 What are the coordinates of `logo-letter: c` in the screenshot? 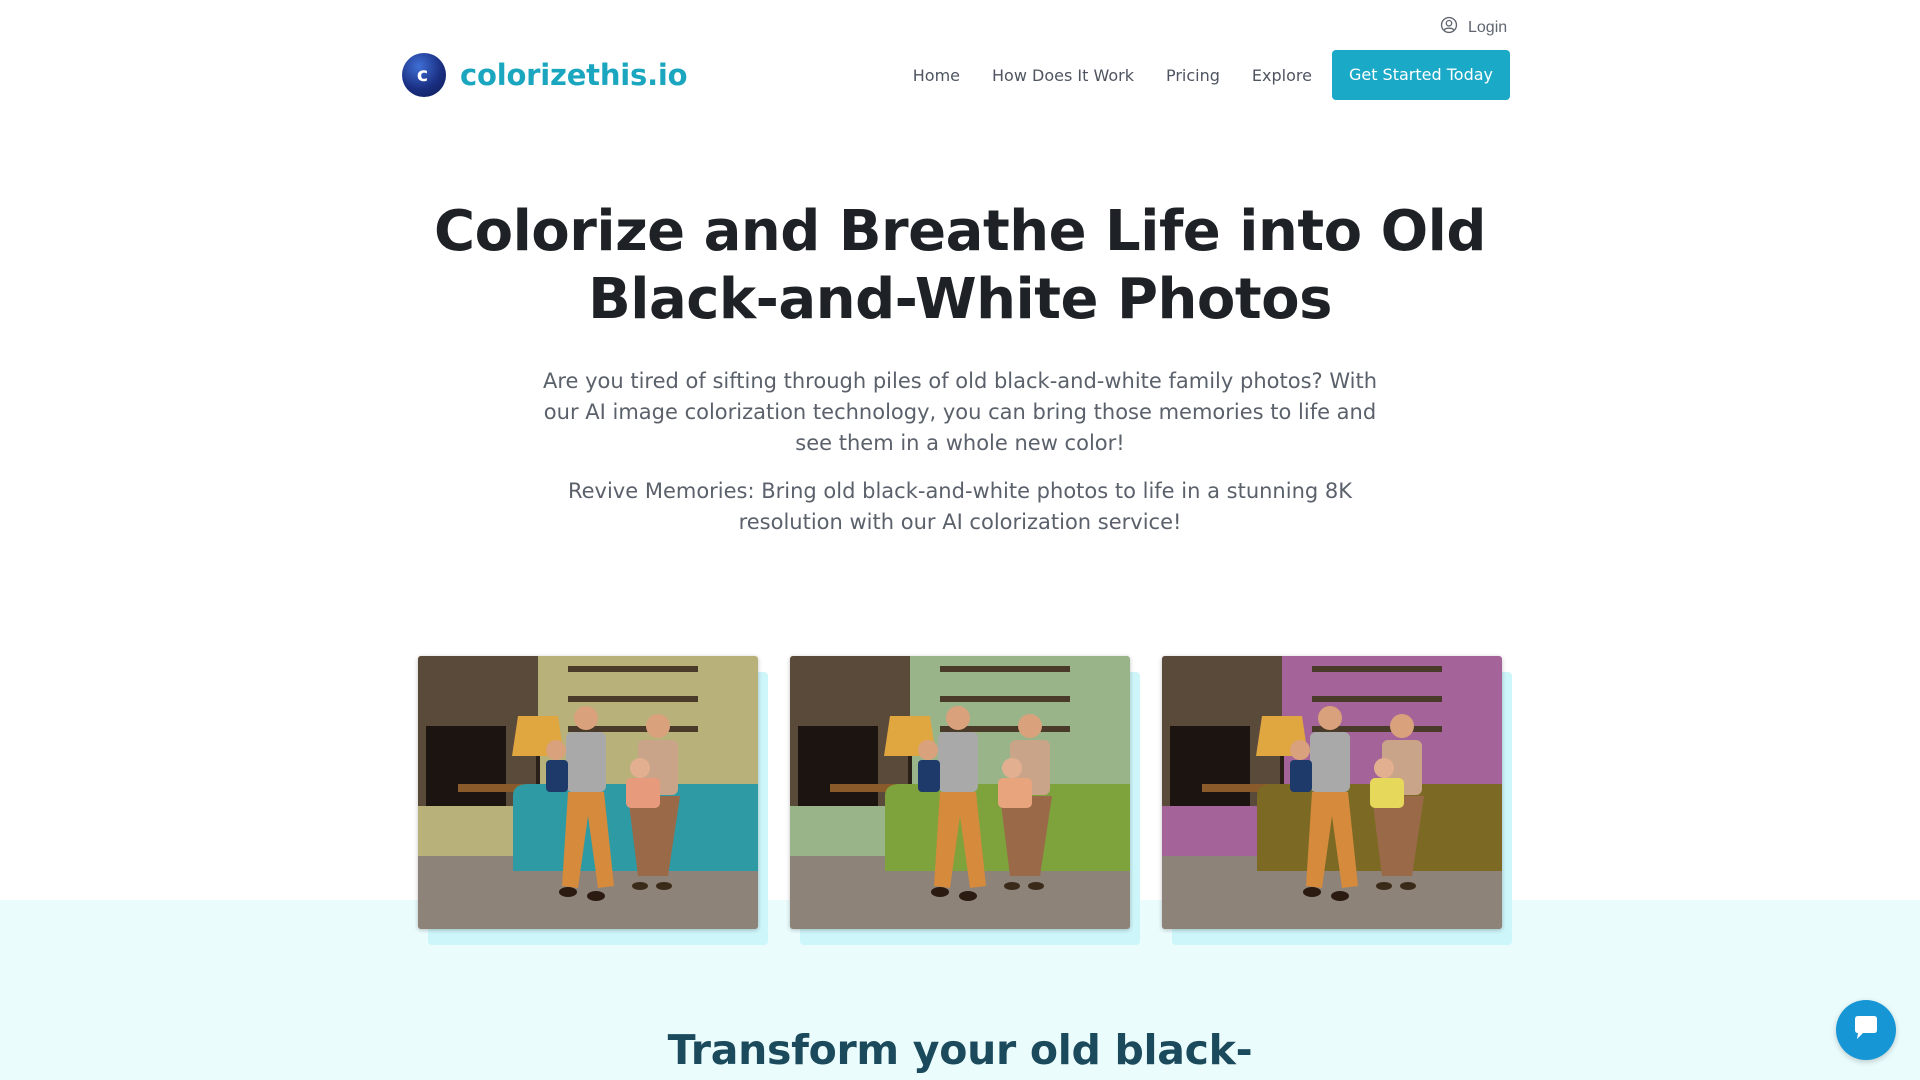 It's located at (422, 75).